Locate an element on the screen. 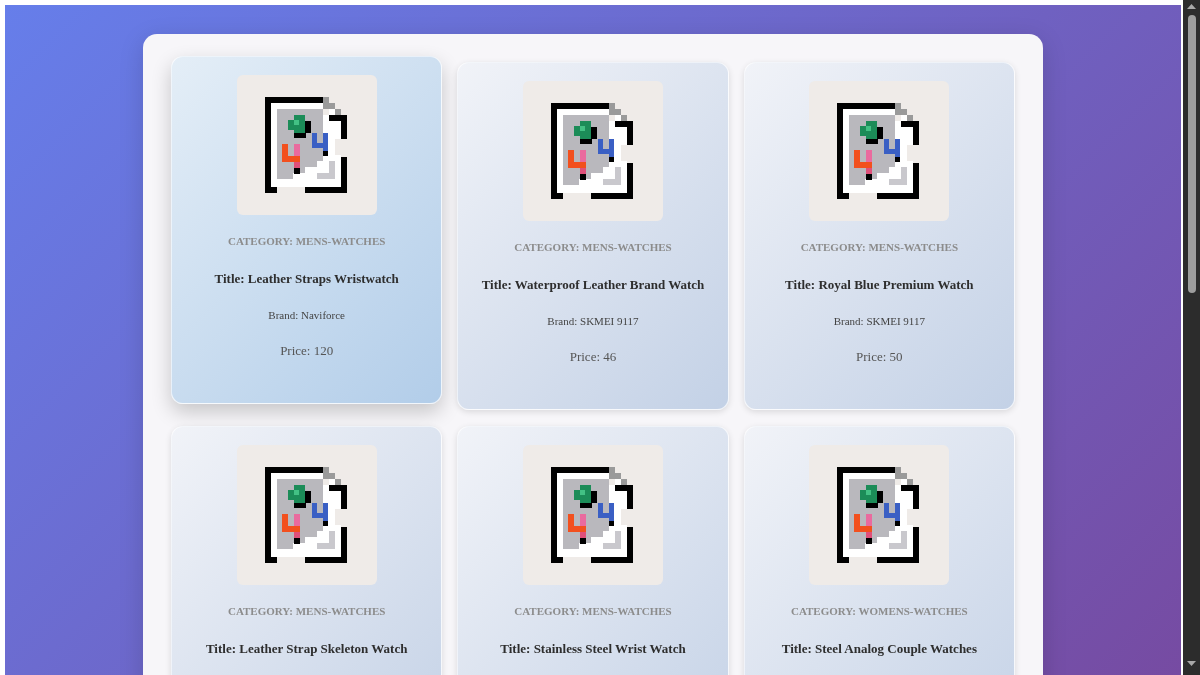 This screenshot has height=675, width=1200. product-title: Title: Steel Analog Couple Watches is located at coordinates (879, 649).